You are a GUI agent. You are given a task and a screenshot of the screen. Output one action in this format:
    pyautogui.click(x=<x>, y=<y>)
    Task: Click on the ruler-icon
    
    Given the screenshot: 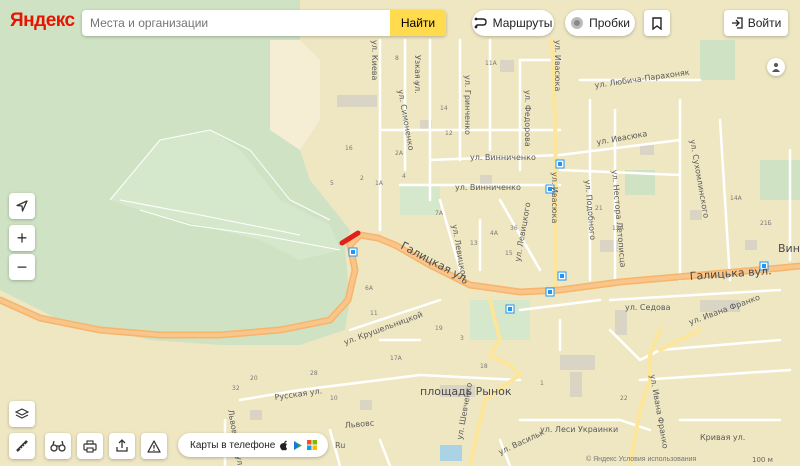 What is the action you would take?
    pyautogui.click(x=22, y=446)
    